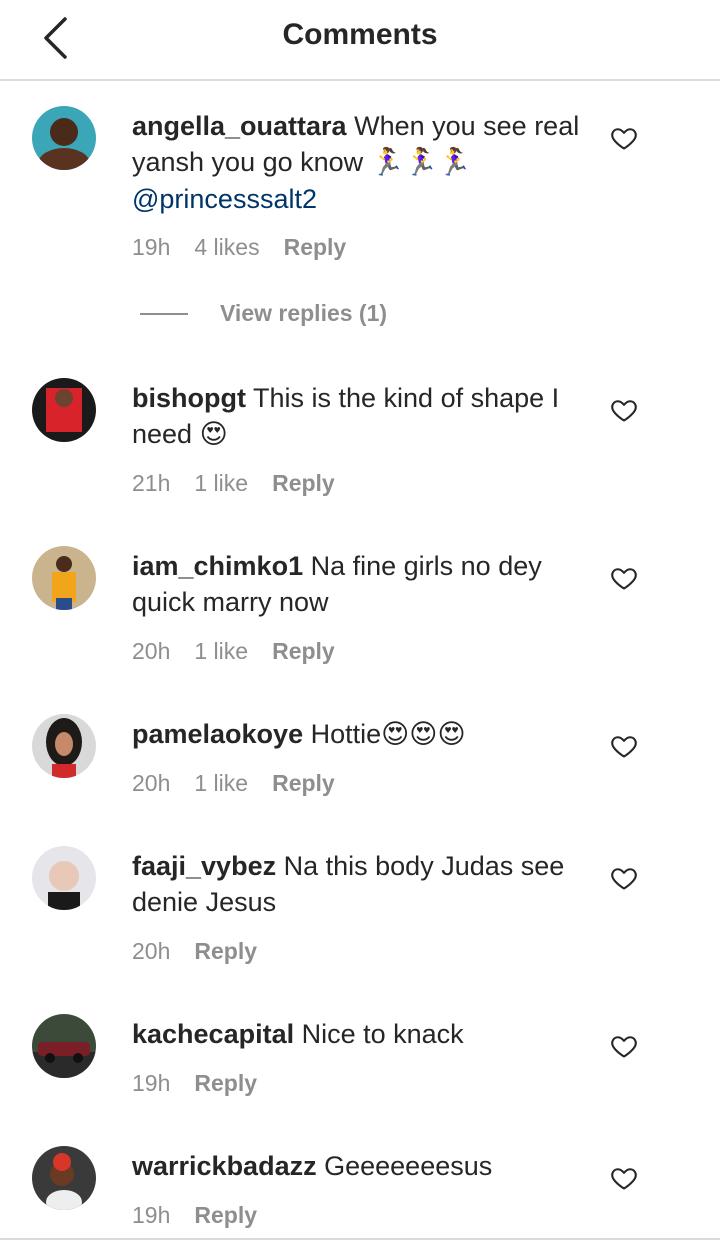 This screenshot has width=720, height=1241. I want to click on comment-body: Geeeeeeesus, so click(408, 1166).